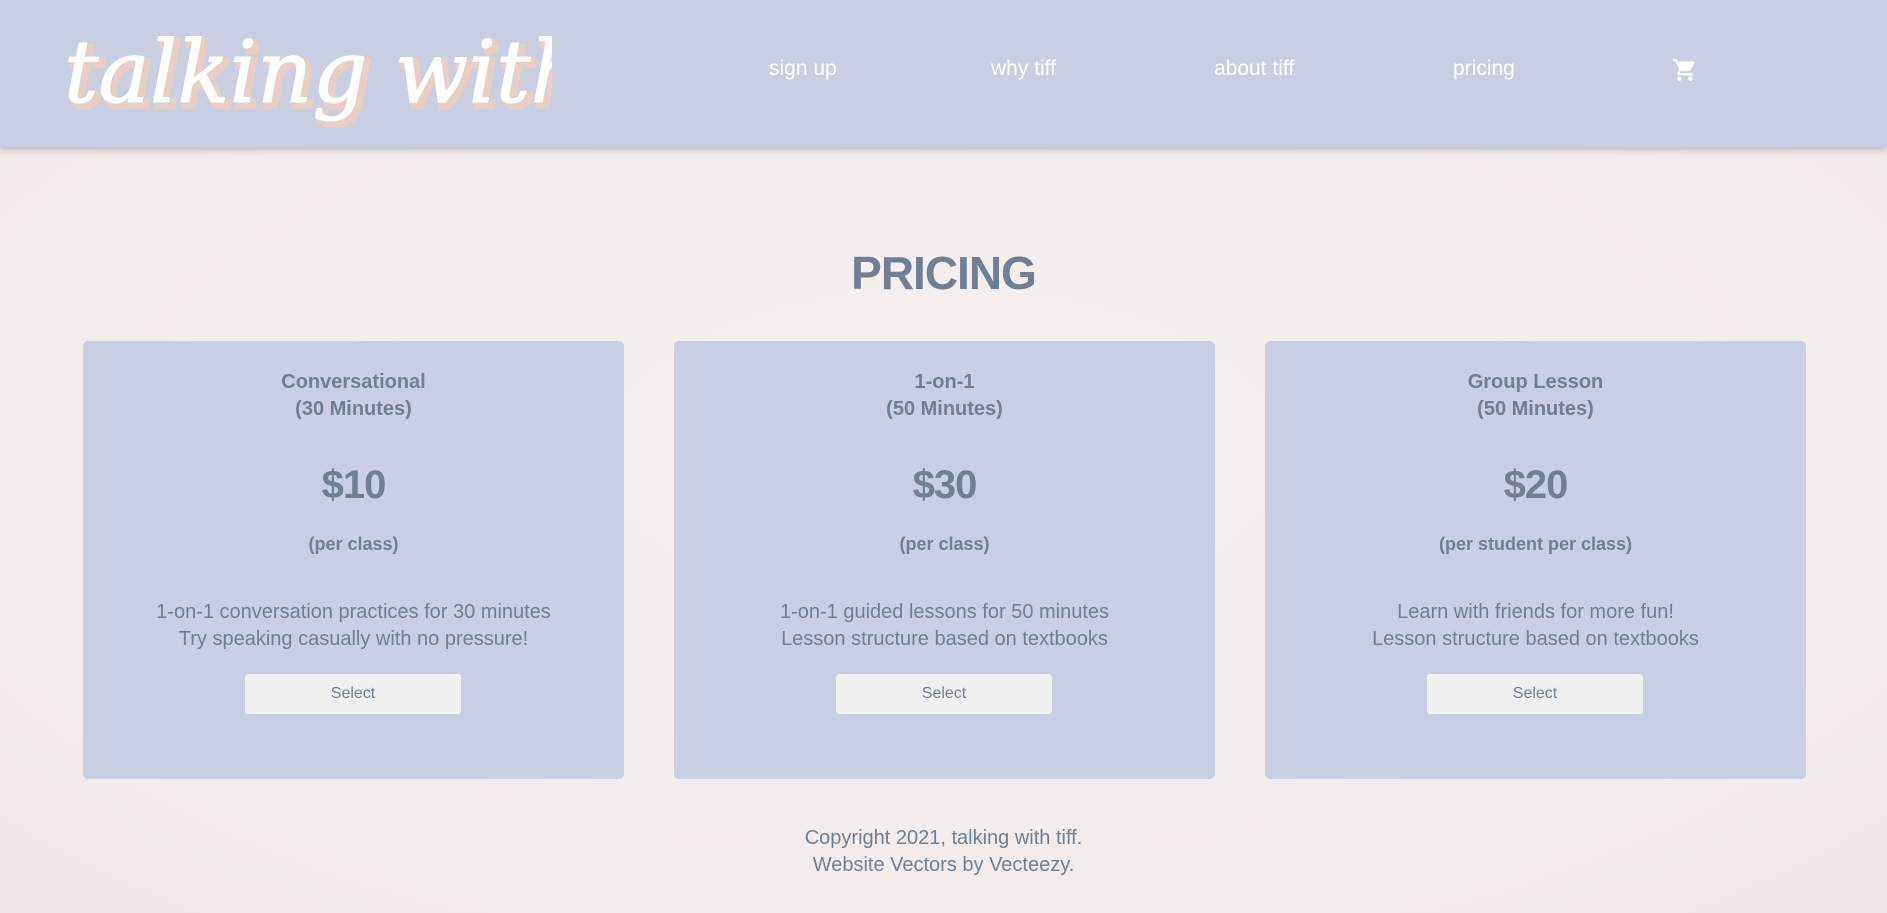 The image size is (1887, 913). What do you see at coordinates (353, 382) in the screenshot?
I see `plan-title: Conversational` at bounding box center [353, 382].